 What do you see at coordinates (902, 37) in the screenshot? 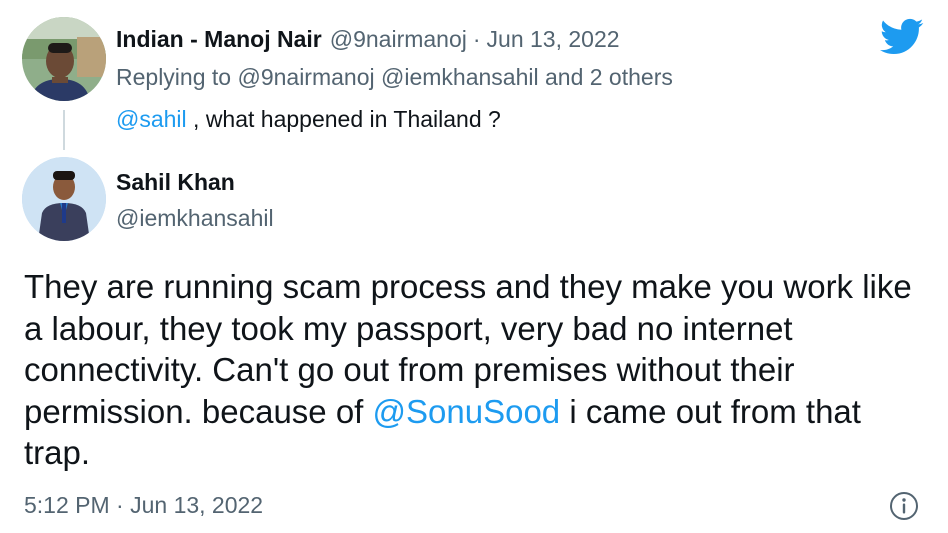
I see `twitter-bird-icon` at bounding box center [902, 37].